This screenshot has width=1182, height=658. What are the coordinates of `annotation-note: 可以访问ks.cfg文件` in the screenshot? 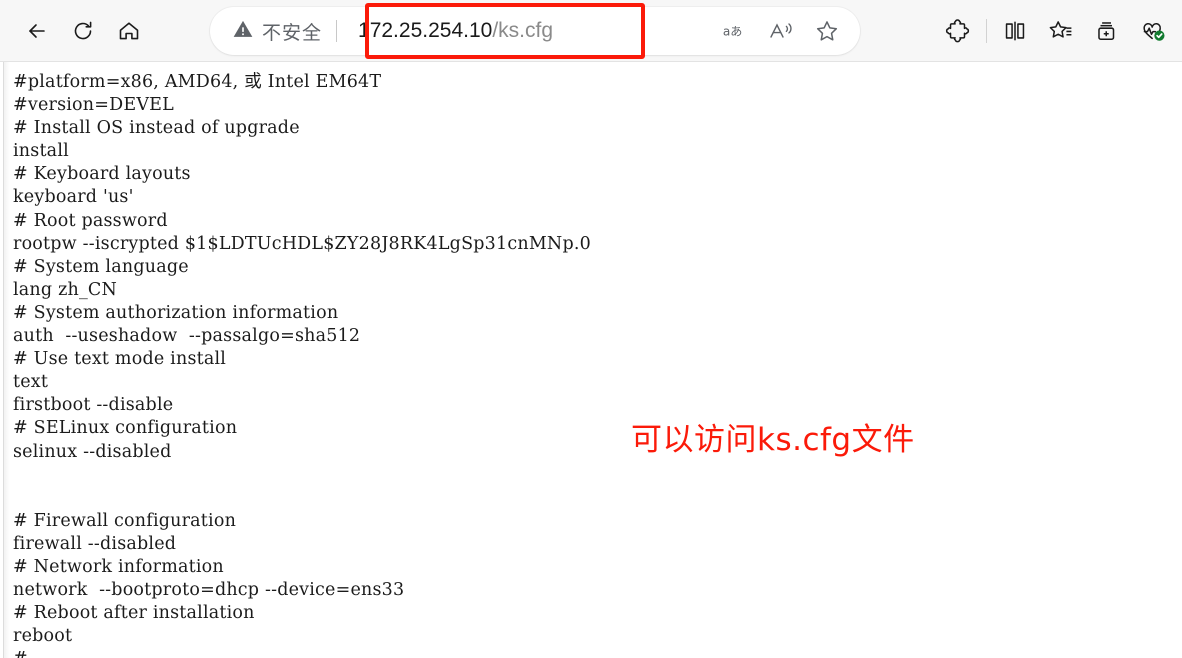 It's located at (773, 440).